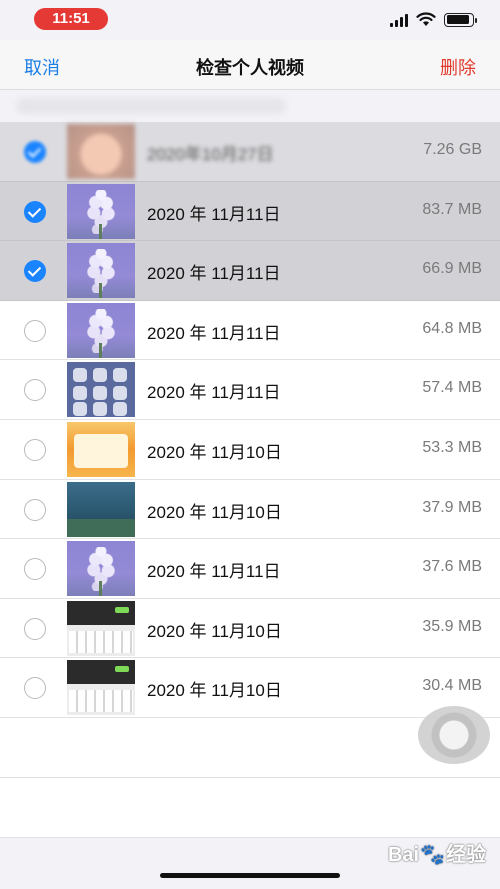  I want to click on video-size: 37.9 MB, so click(452, 507).